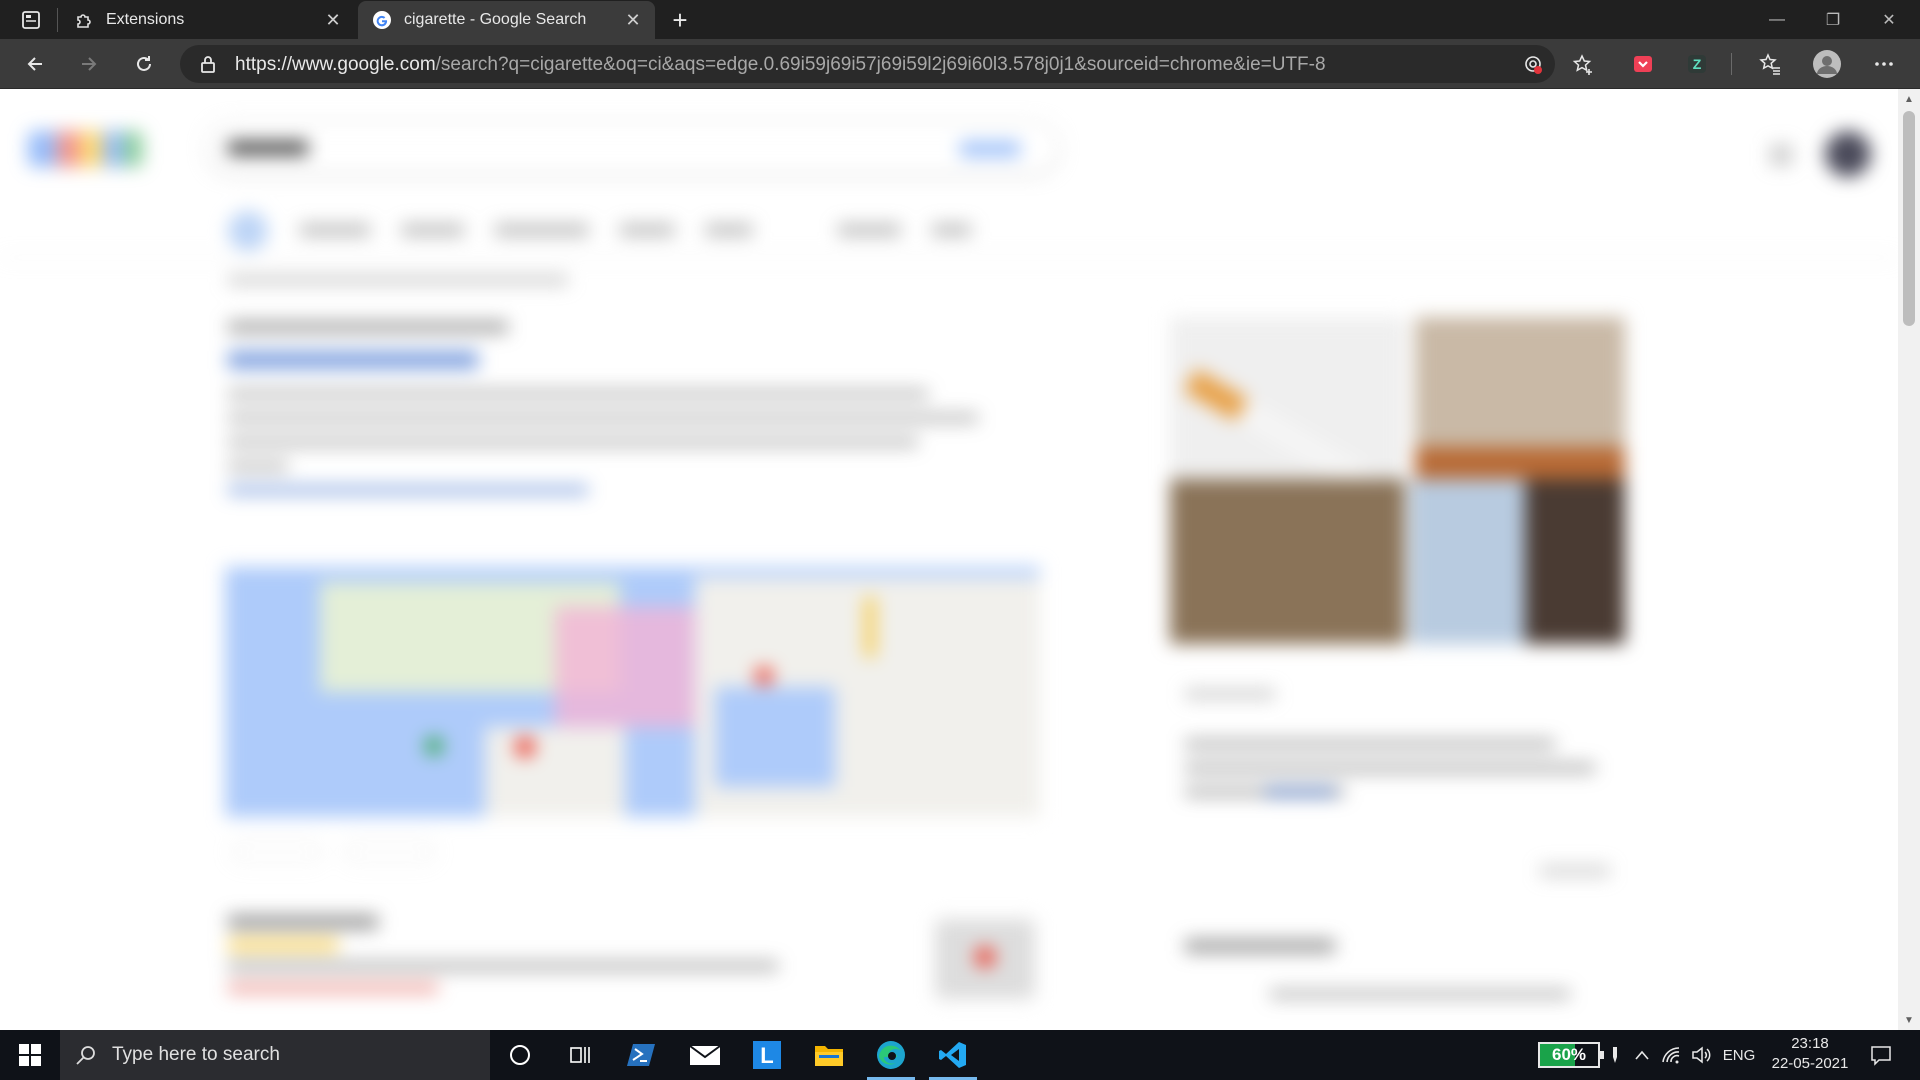 This screenshot has width=1920, height=1080. What do you see at coordinates (503, 966) in the screenshot?
I see `local-result-desc` at bounding box center [503, 966].